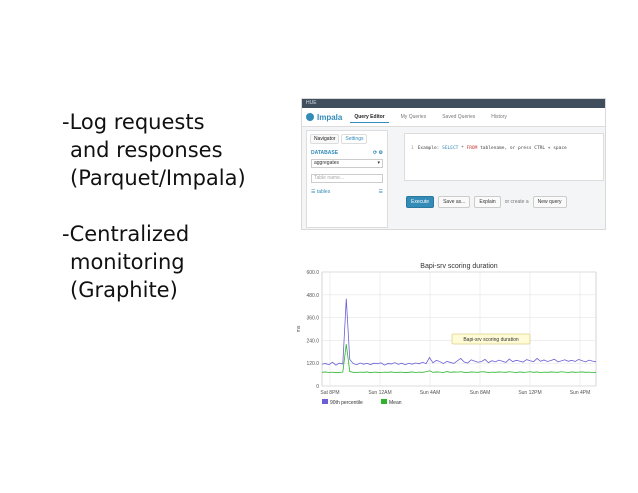  What do you see at coordinates (327, 163) in the screenshot?
I see `database-select-value: aggregates` at bounding box center [327, 163].